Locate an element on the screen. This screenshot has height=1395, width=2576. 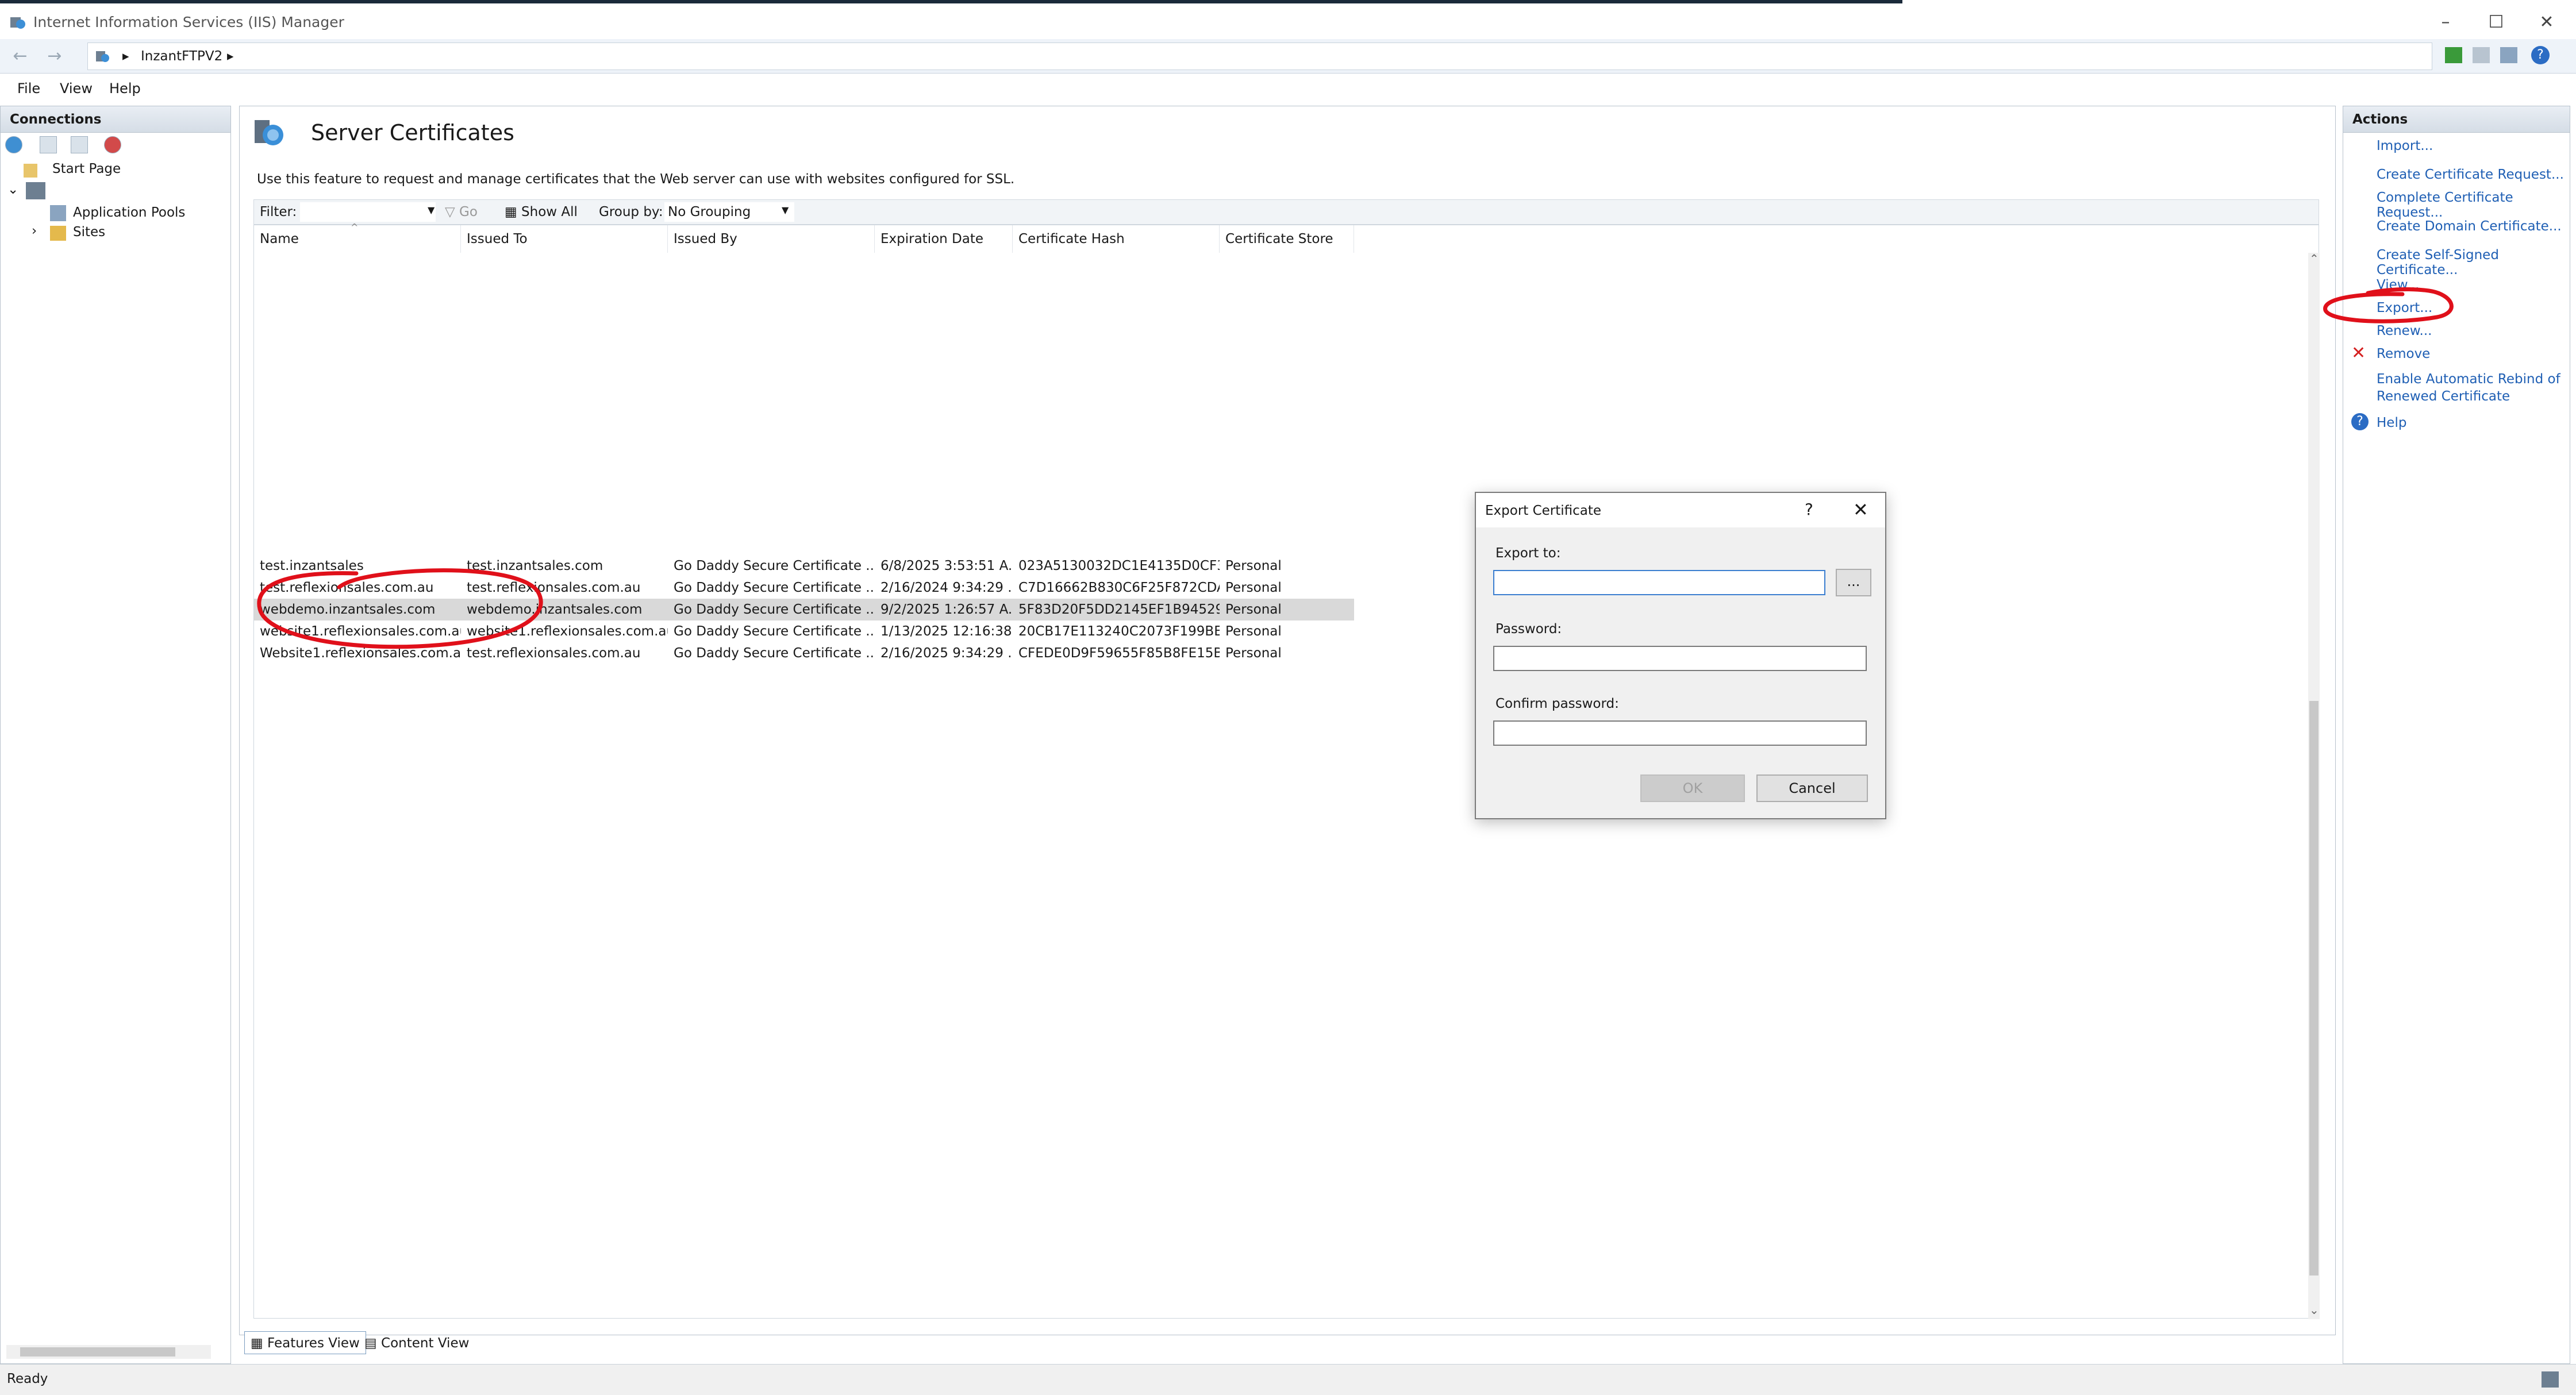
page-title: Server Certificates is located at coordinates (412, 132).